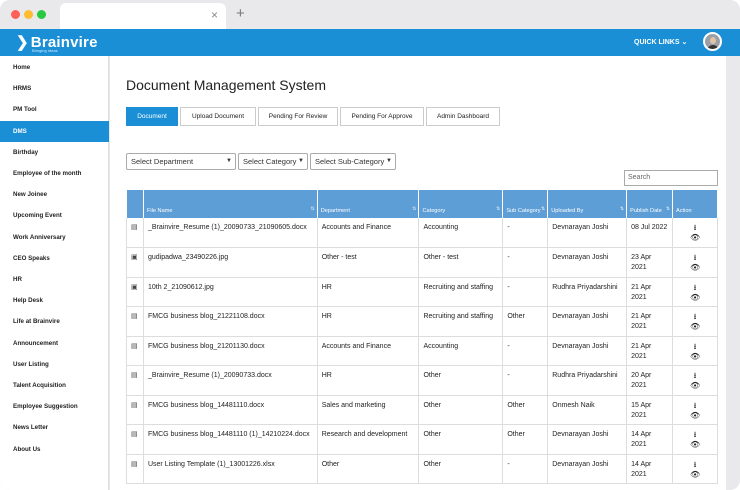 The height and width of the screenshot is (490, 740). I want to click on department-cell: Other - test, so click(368, 262).